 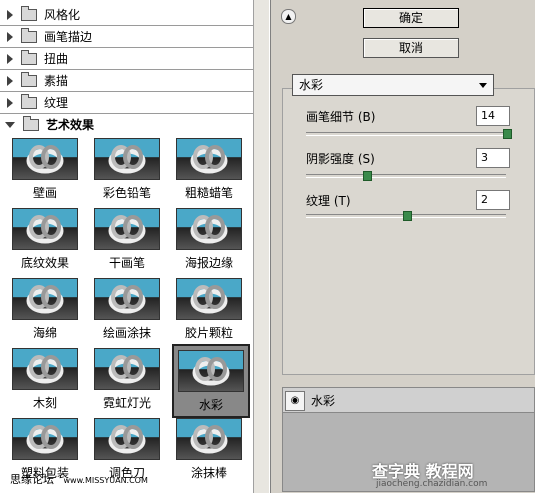 What do you see at coordinates (328, 201) in the screenshot?
I see `param-texture-label: 纹理 (T)` at bounding box center [328, 201].